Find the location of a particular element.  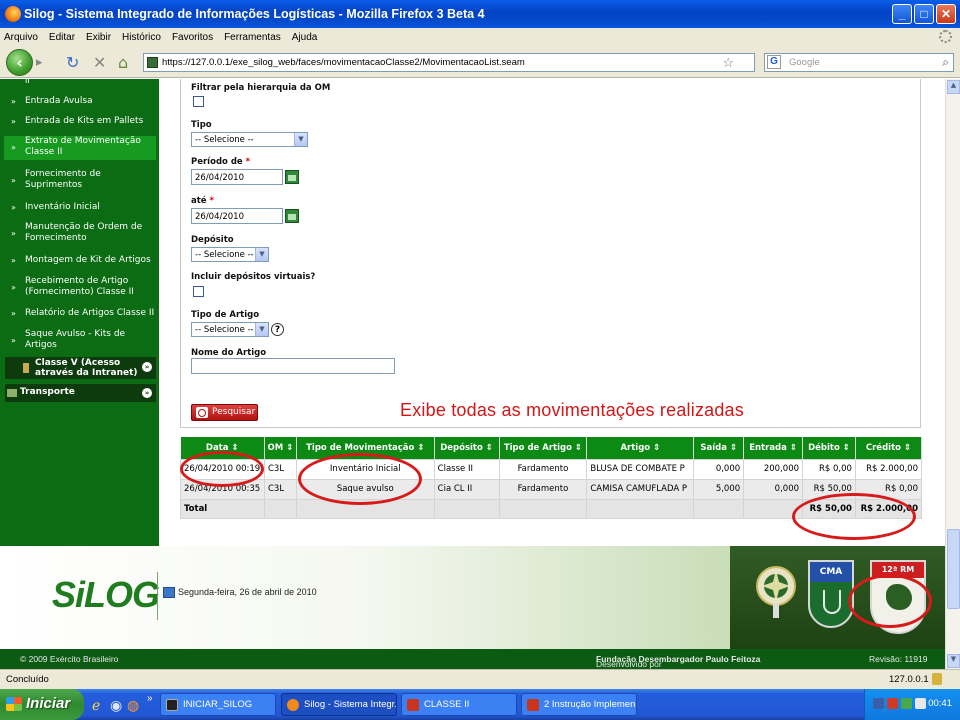

lock-icon is located at coordinates (937, 679).